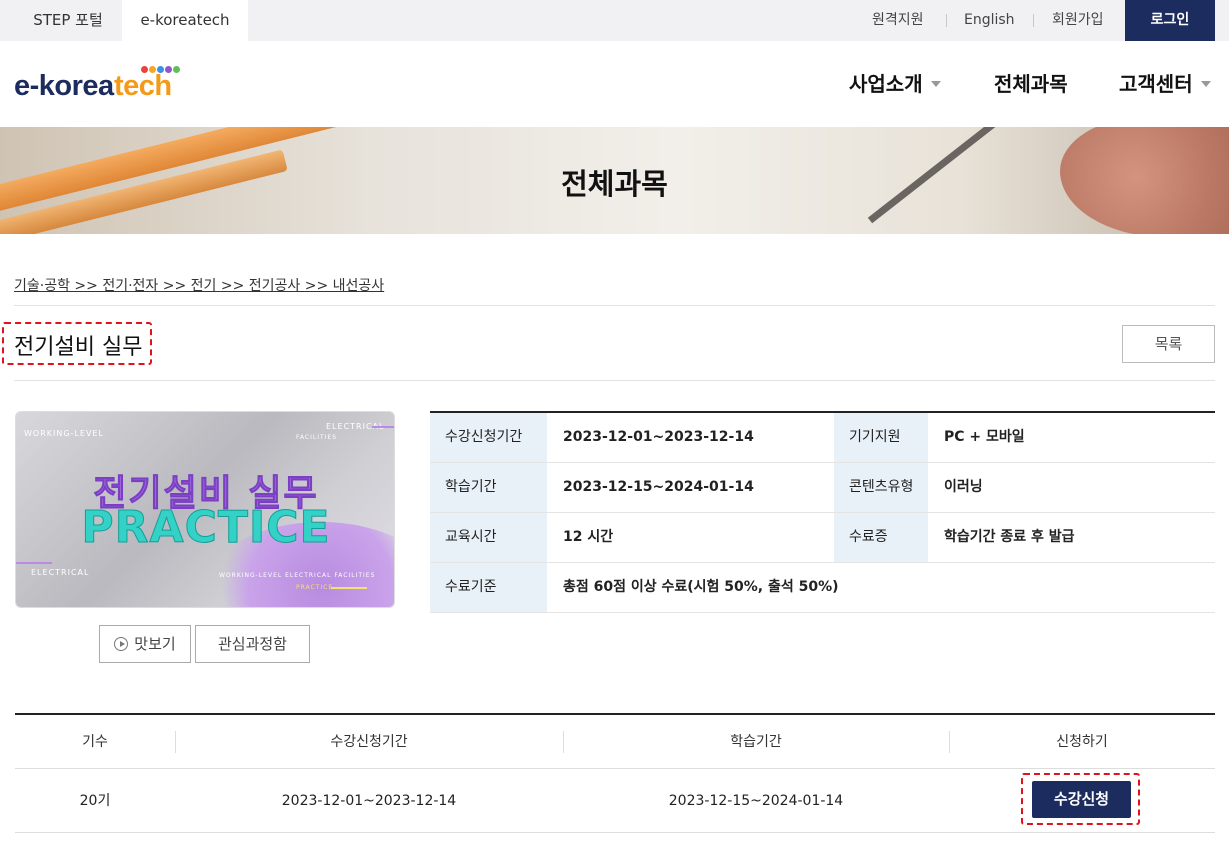 The width and height of the screenshot is (1229, 843). What do you see at coordinates (701, 587) in the screenshot?
I see `info-value: 총점 60점 이상 수료(시험 50%, 출석 50%)` at bounding box center [701, 587].